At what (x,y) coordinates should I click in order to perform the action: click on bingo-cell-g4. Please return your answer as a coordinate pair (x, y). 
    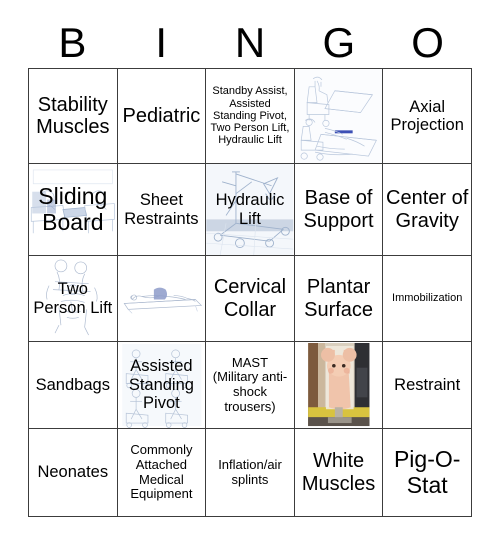
    Looking at the image, I should click on (338, 385).